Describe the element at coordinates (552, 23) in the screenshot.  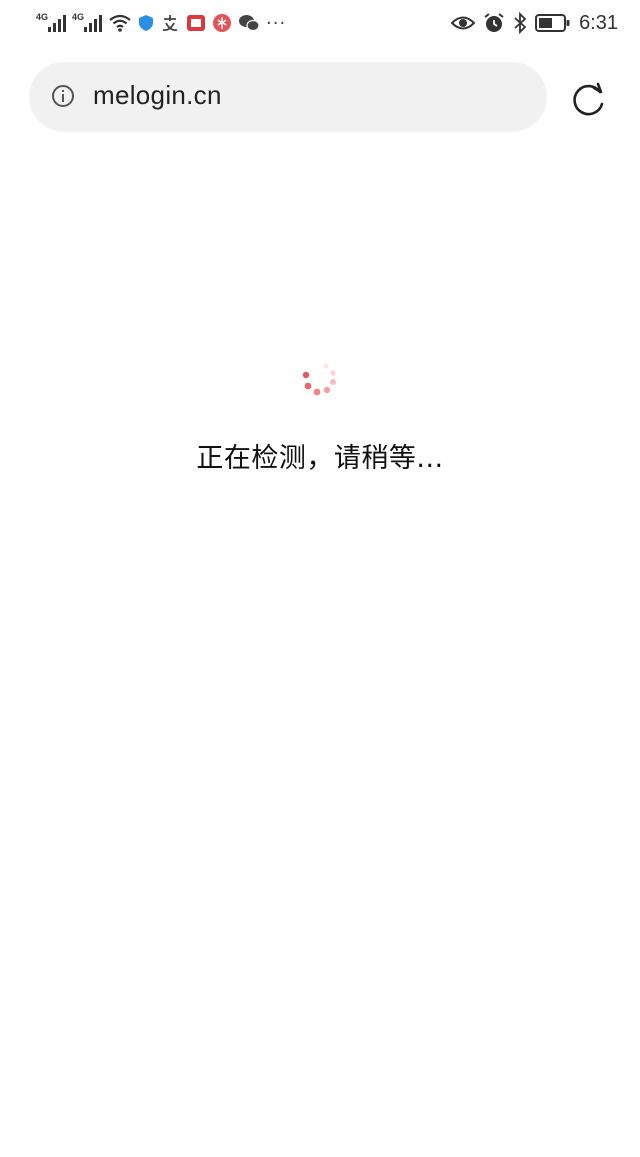
I see `battery-icon` at that location.